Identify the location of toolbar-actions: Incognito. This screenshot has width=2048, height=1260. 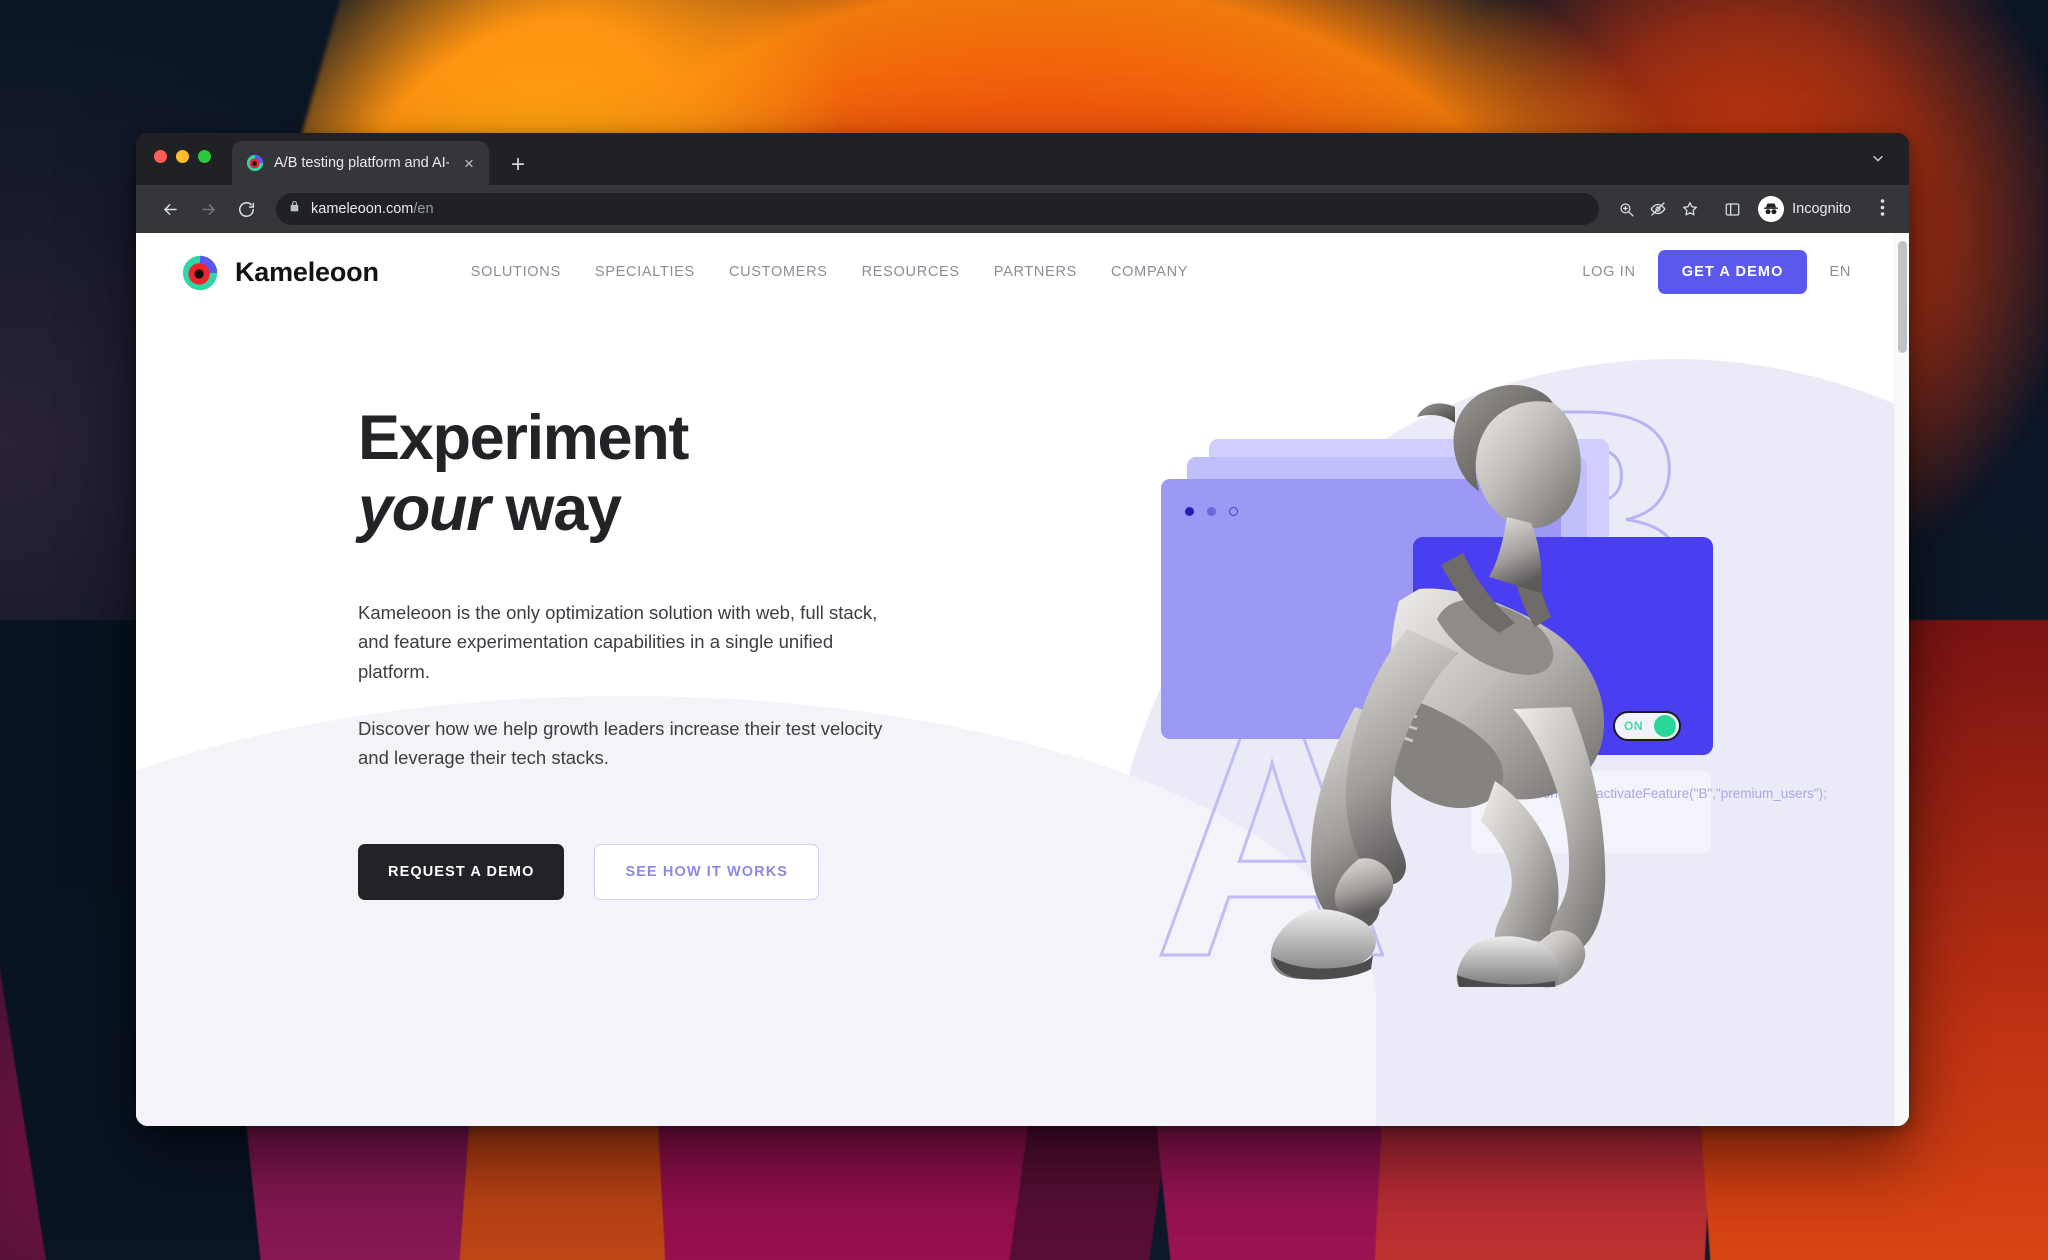
(1752, 209).